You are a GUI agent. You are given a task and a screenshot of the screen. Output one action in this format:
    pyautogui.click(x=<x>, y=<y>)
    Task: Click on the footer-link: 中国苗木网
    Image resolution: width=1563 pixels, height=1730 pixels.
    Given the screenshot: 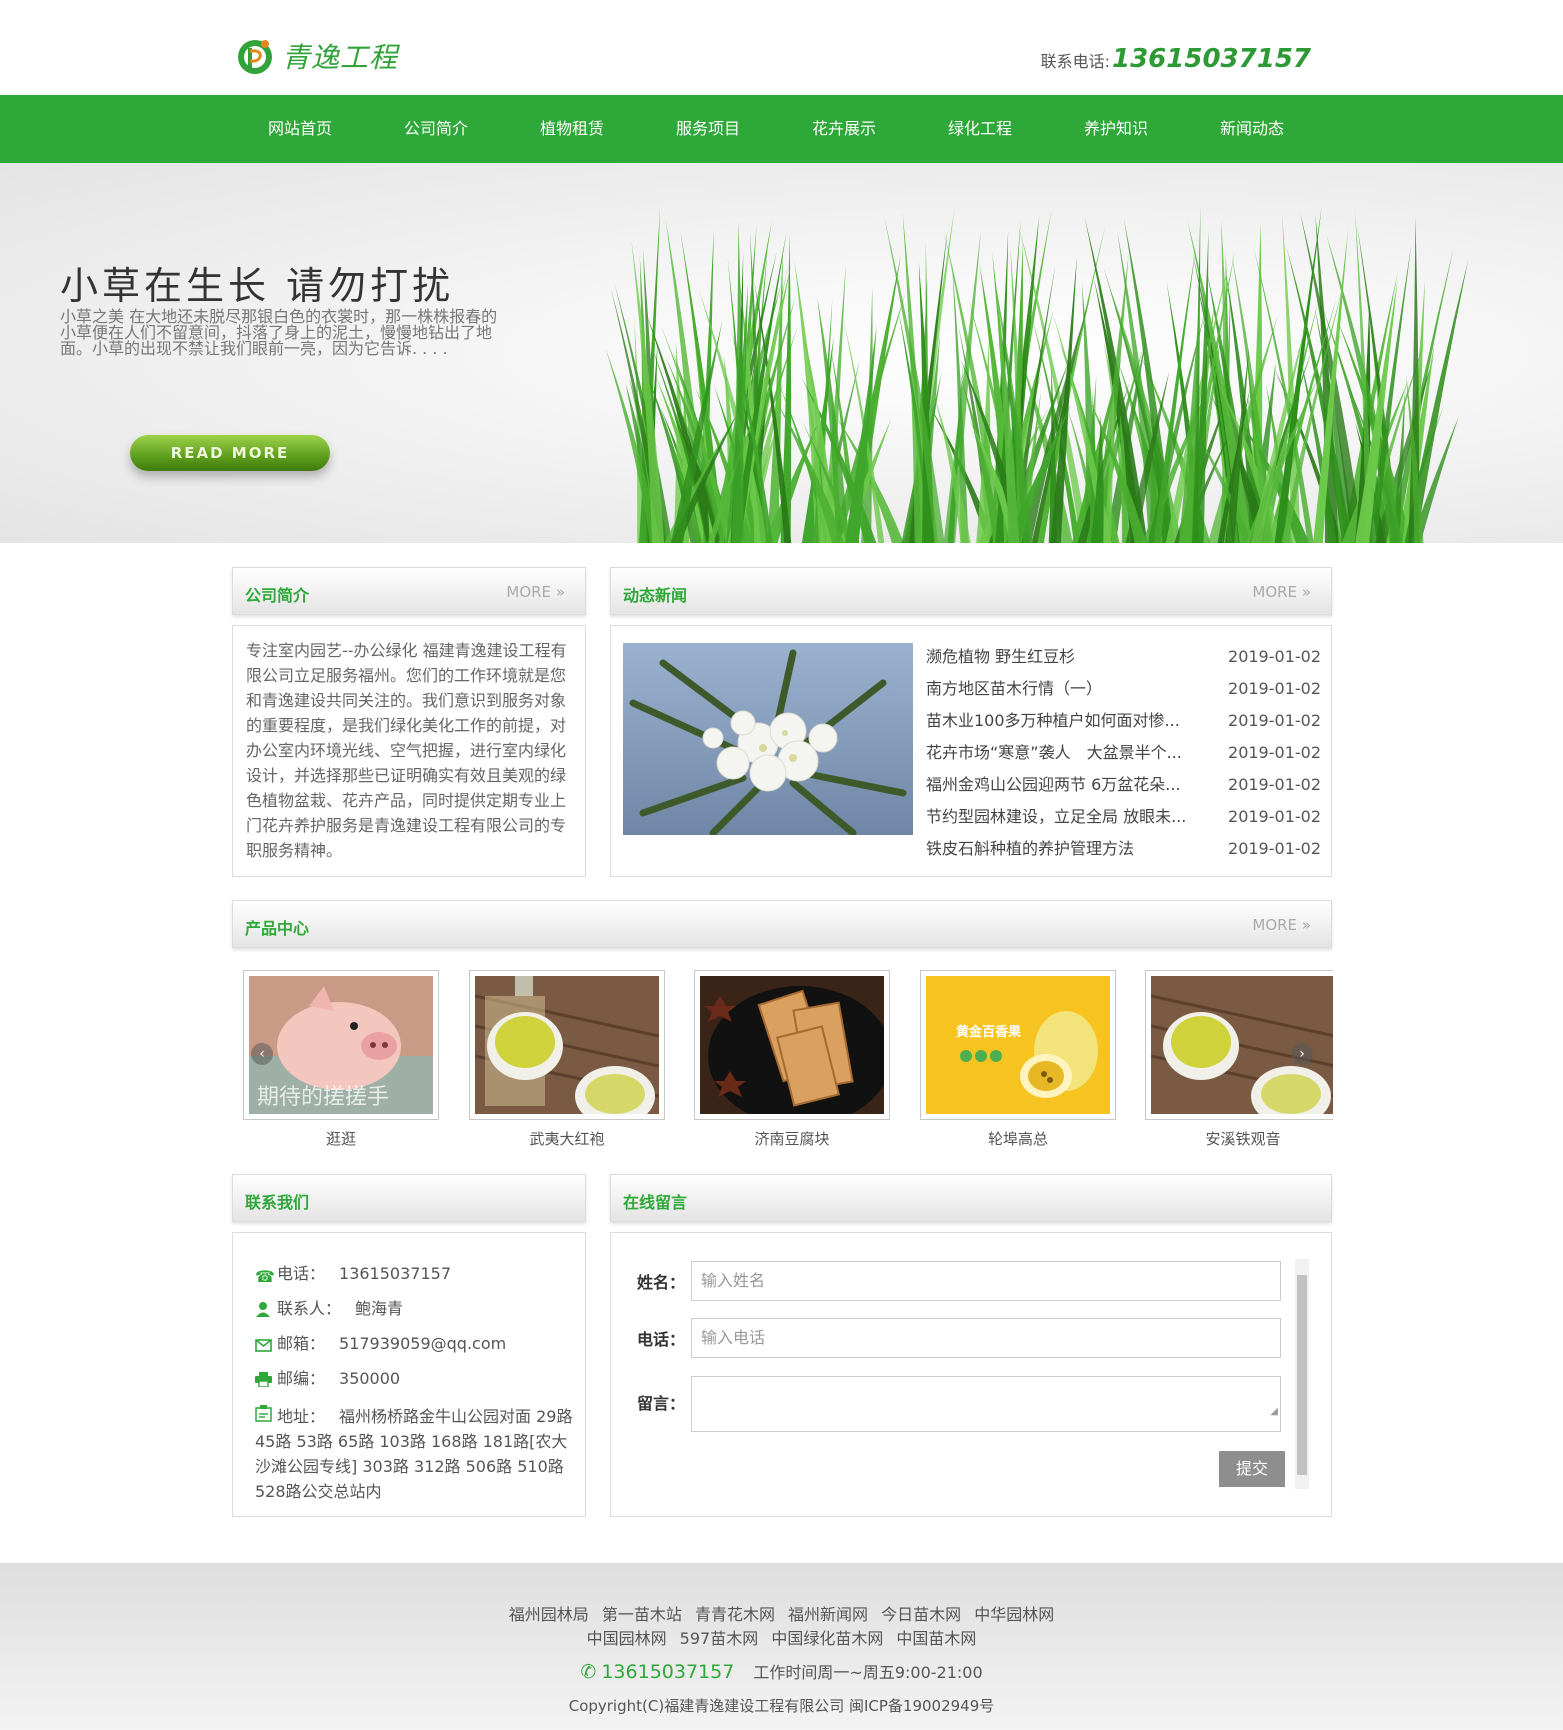 What is the action you would take?
    pyautogui.click(x=936, y=1638)
    